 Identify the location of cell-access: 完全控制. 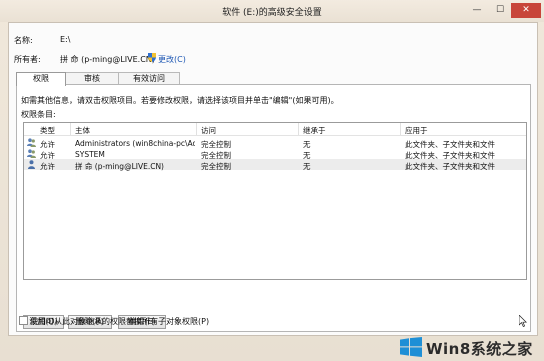
(216, 166).